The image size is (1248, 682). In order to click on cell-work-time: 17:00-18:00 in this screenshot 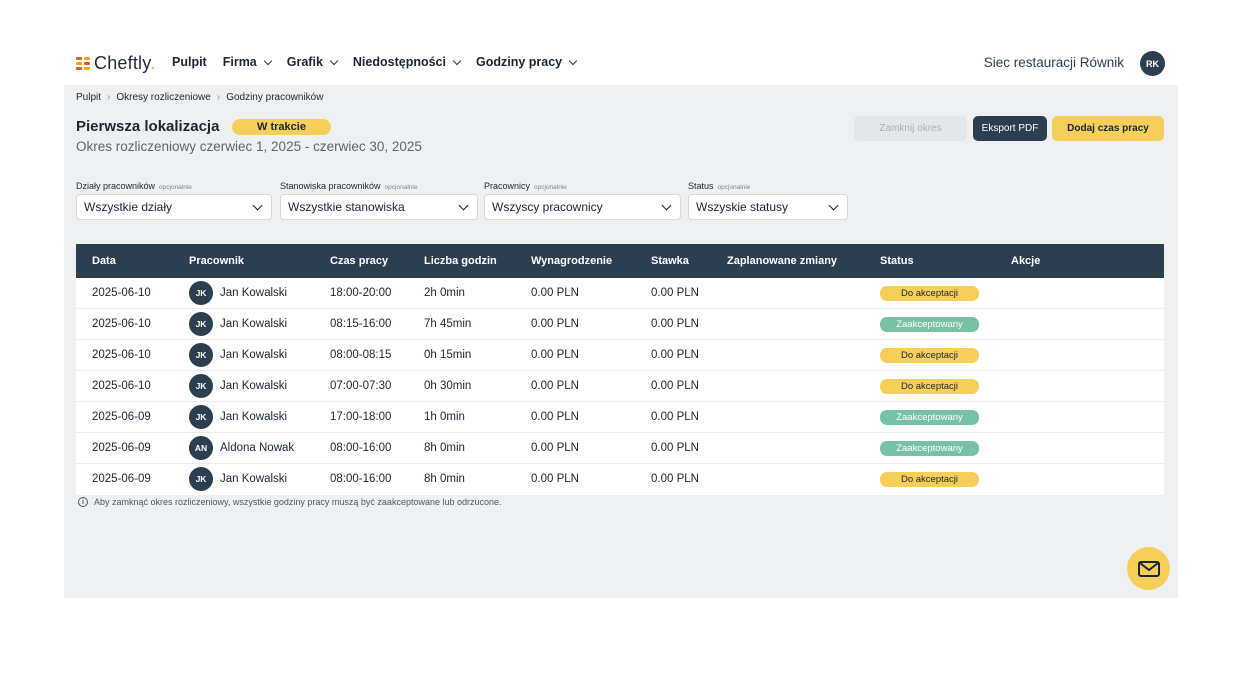, I will do `click(361, 417)`.